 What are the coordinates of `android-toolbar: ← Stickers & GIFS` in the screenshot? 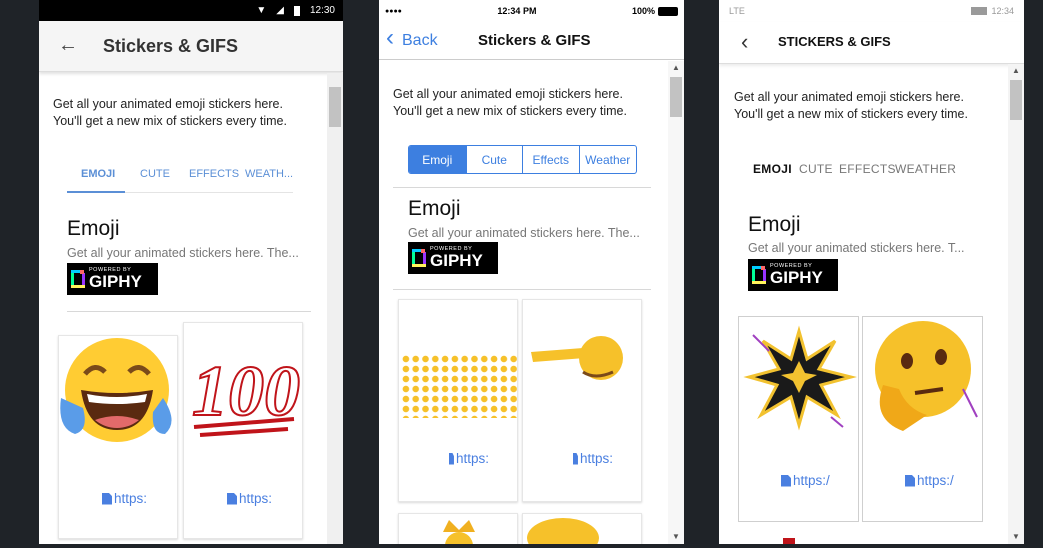 It's located at (191, 46).